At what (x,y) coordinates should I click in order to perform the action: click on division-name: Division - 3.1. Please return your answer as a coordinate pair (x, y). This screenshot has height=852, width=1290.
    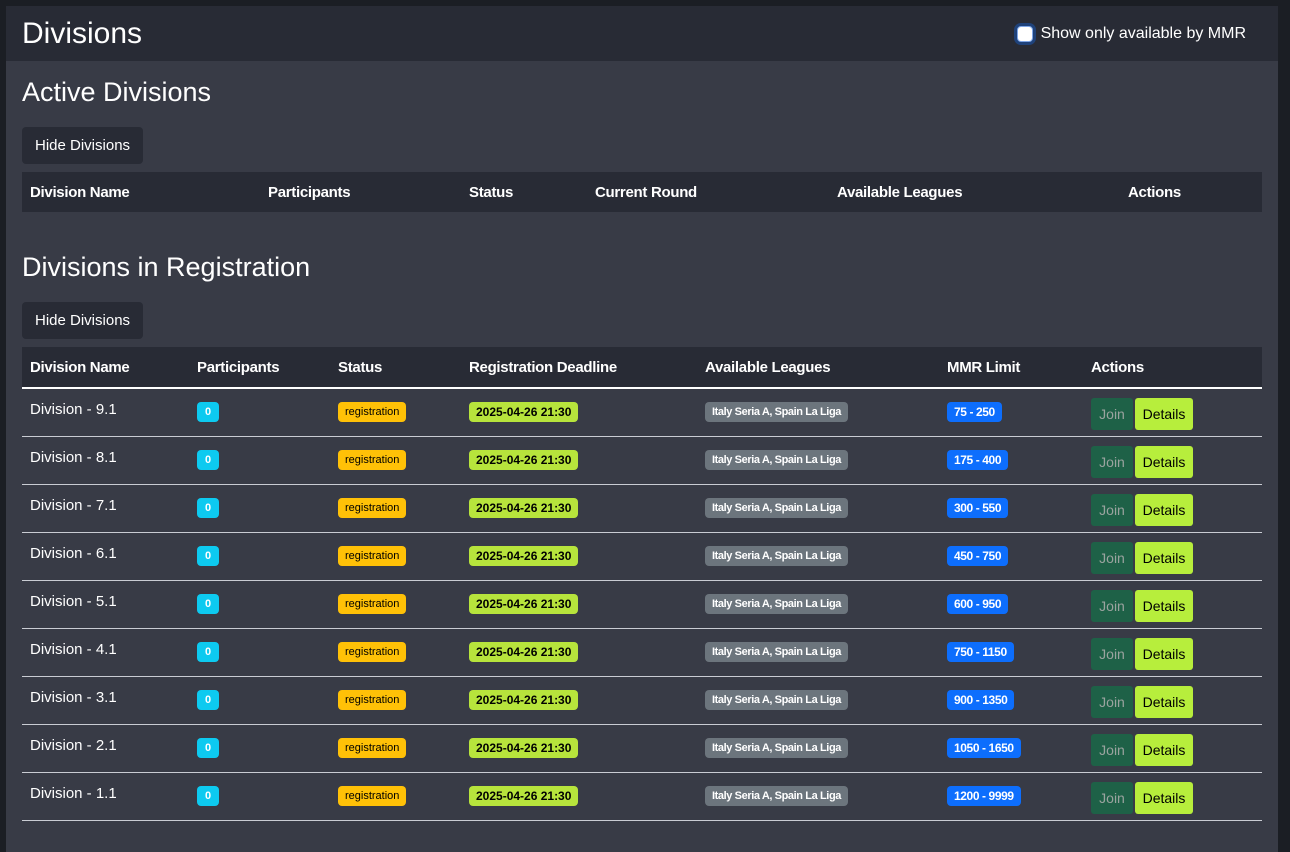
    Looking at the image, I should click on (73, 697).